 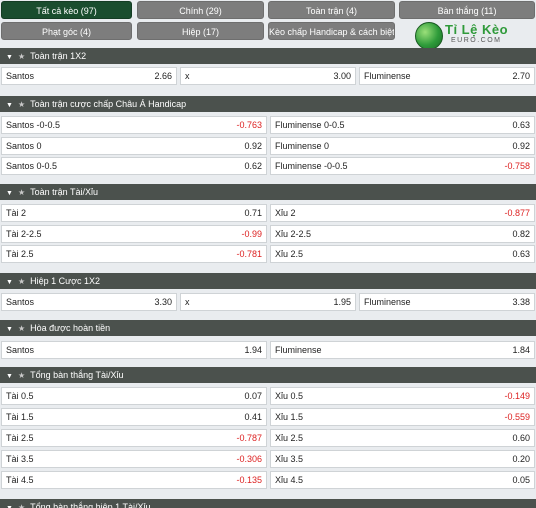 I want to click on odds-value: 1.95, so click(x=342, y=302).